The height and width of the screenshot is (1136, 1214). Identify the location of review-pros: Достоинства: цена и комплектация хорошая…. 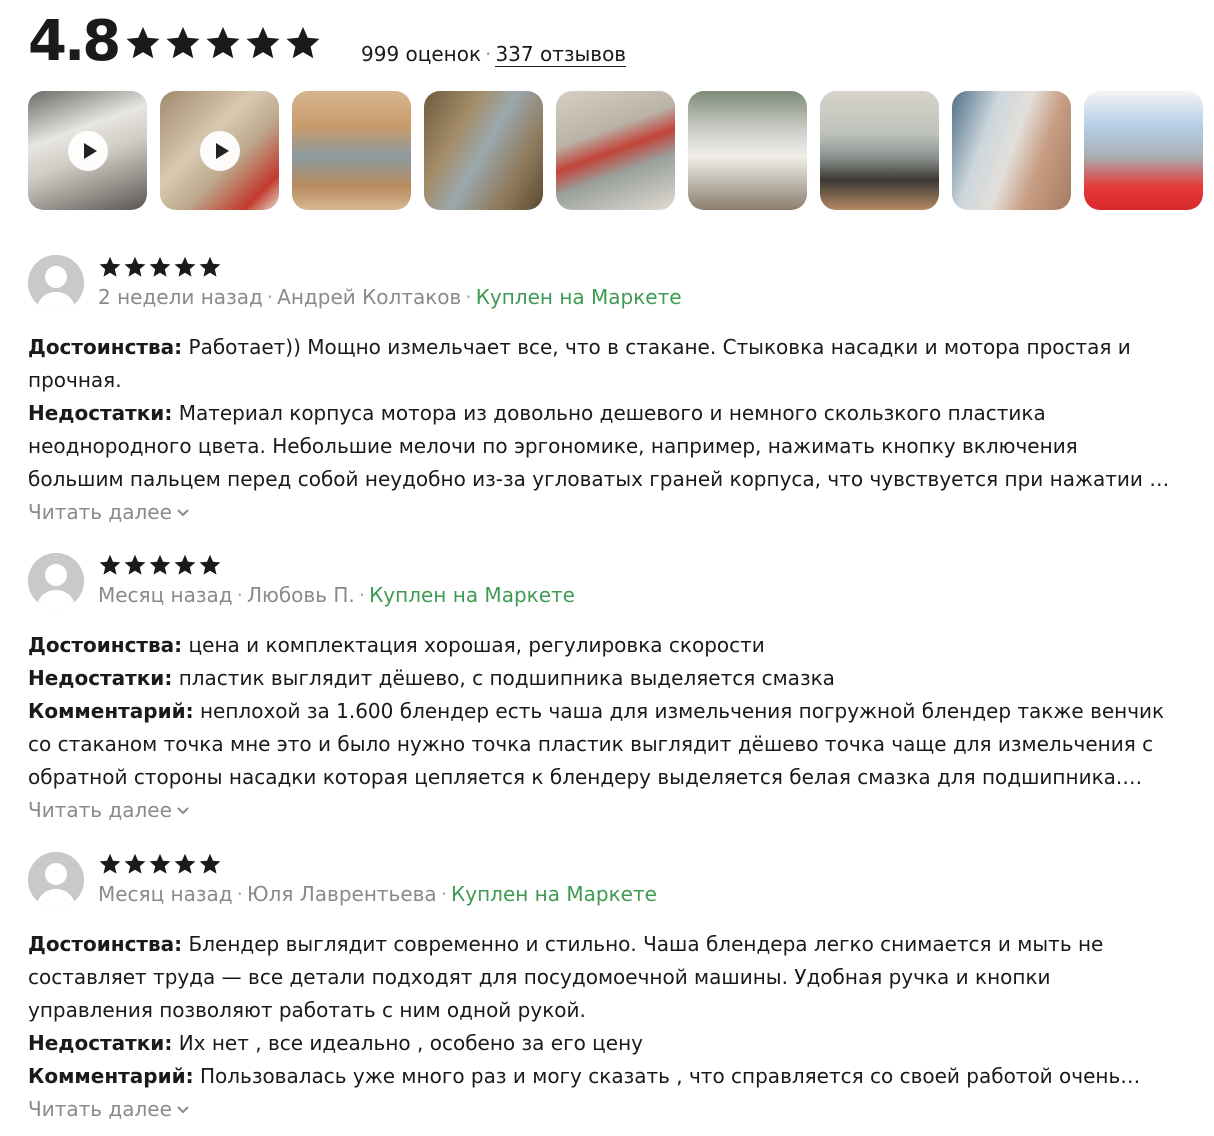
(603, 645).